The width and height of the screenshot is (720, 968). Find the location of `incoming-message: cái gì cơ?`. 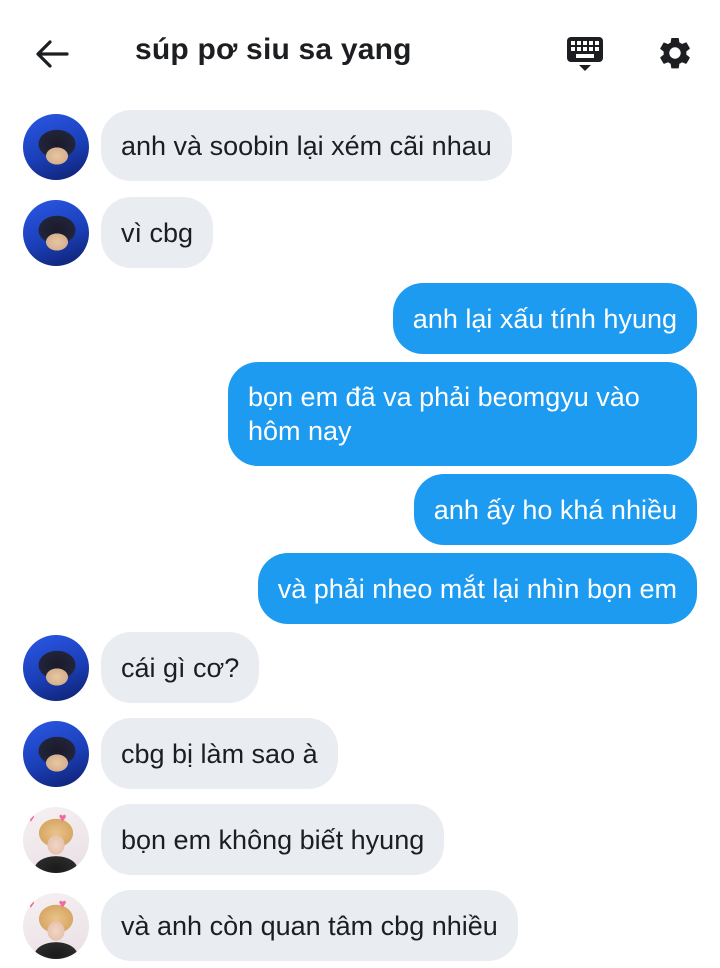

incoming-message: cái gì cơ? is located at coordinates (180, 667).